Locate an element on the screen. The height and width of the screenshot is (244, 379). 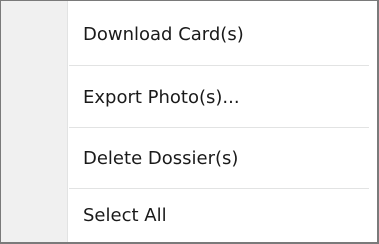
menu-item-label: Select All is located at coordinates (125, 215).